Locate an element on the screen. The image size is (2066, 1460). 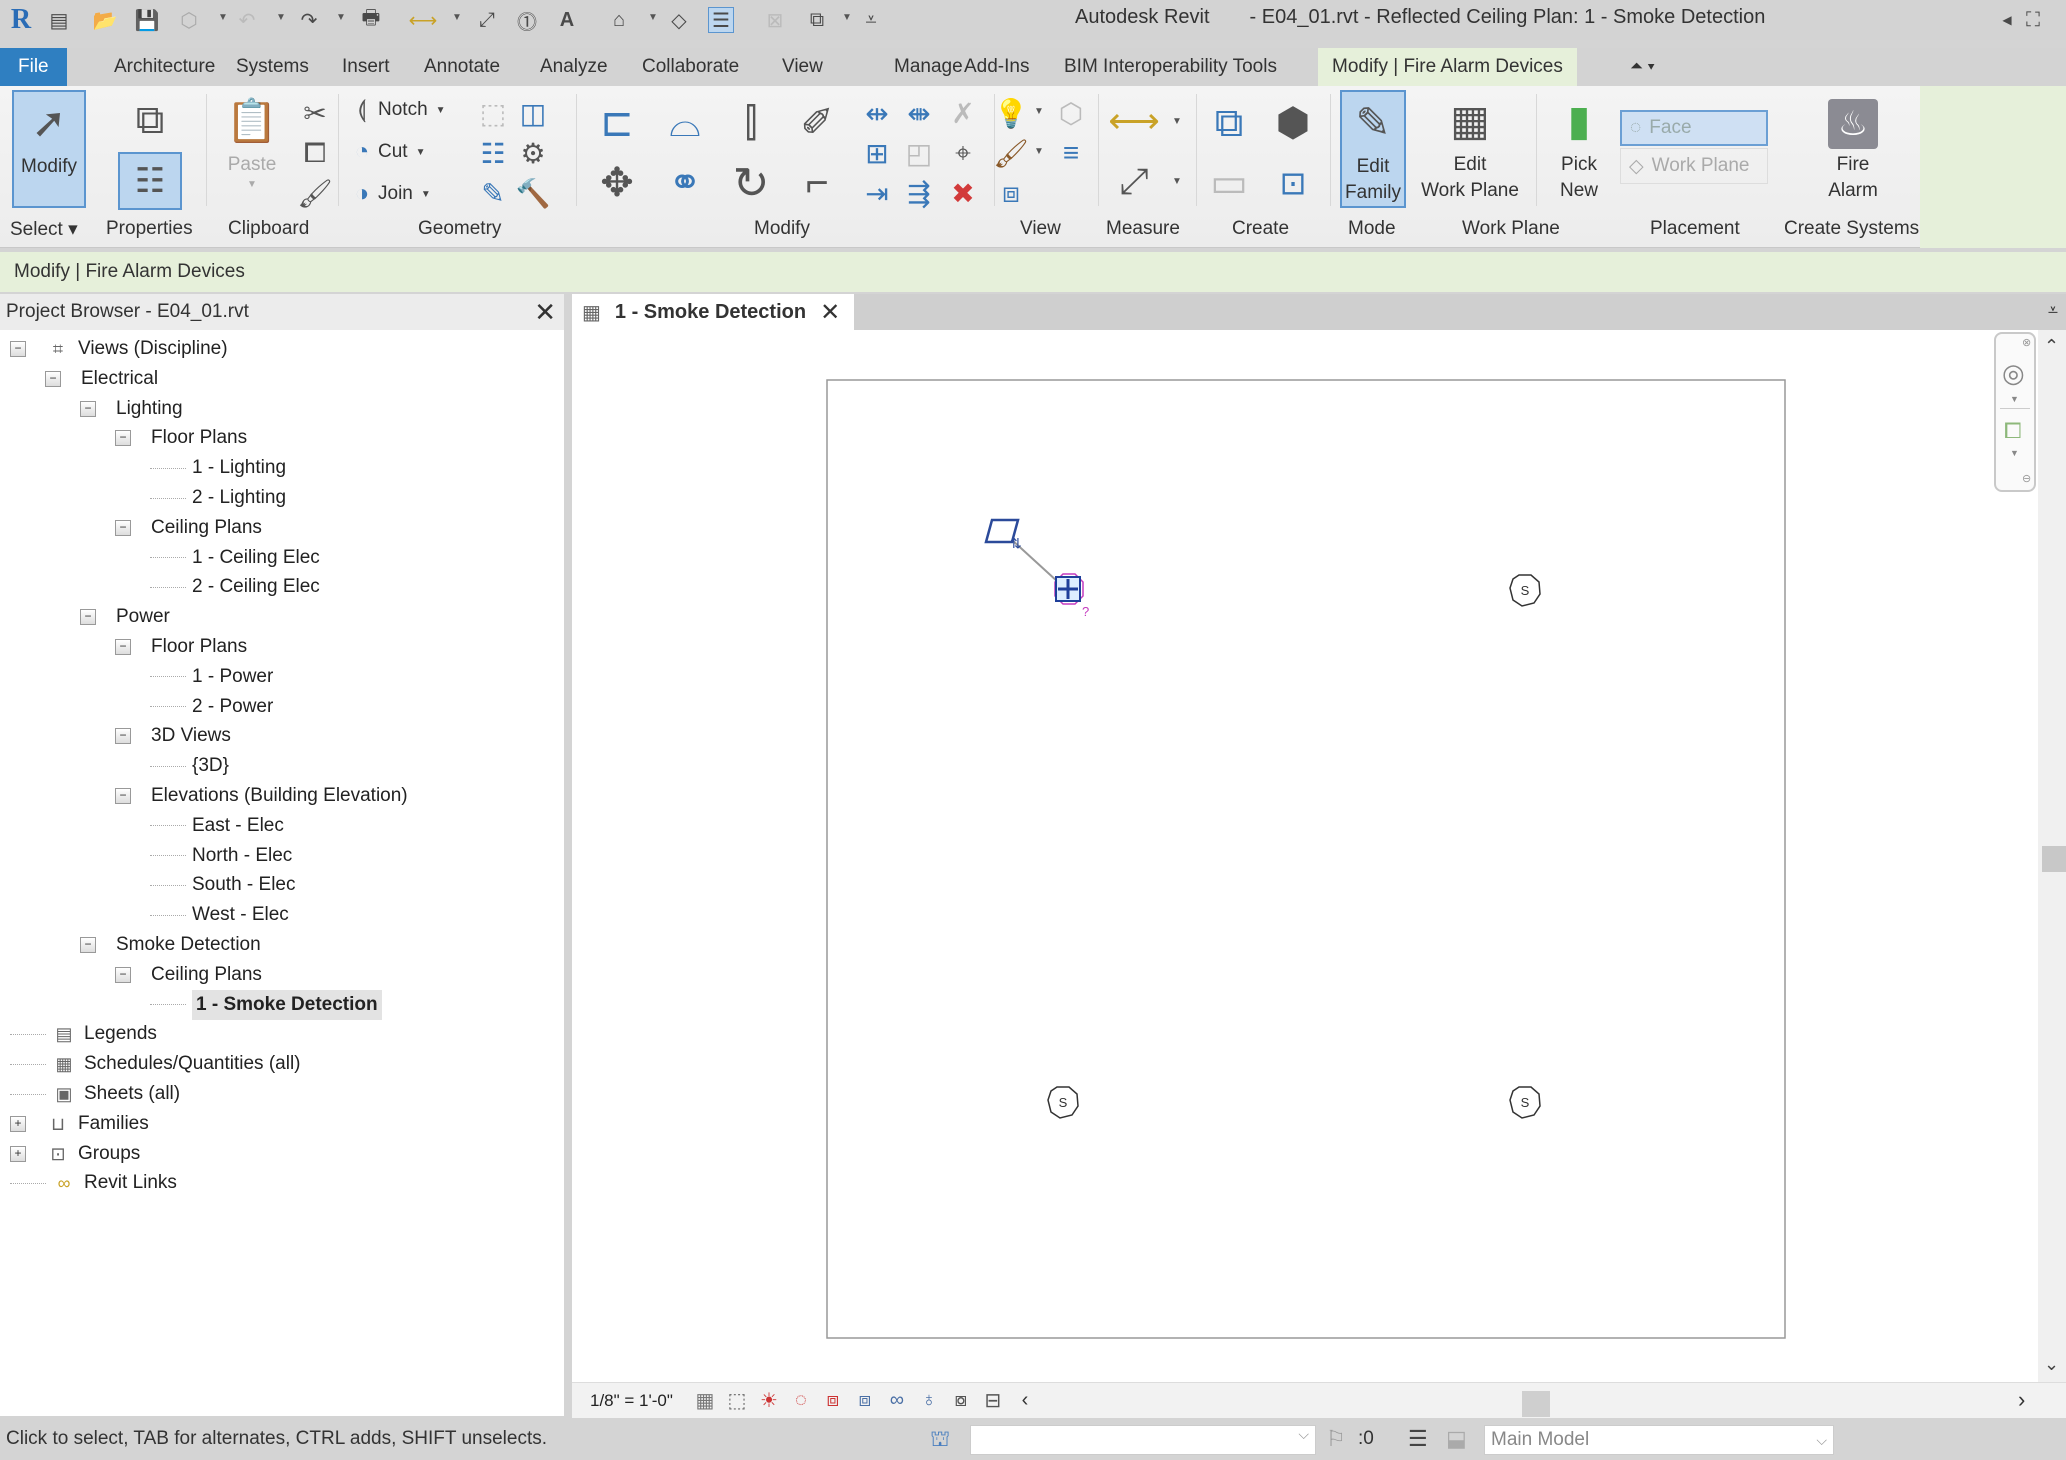
place-on-face-button: ◌ Face is located at coordinates (1694, 128).